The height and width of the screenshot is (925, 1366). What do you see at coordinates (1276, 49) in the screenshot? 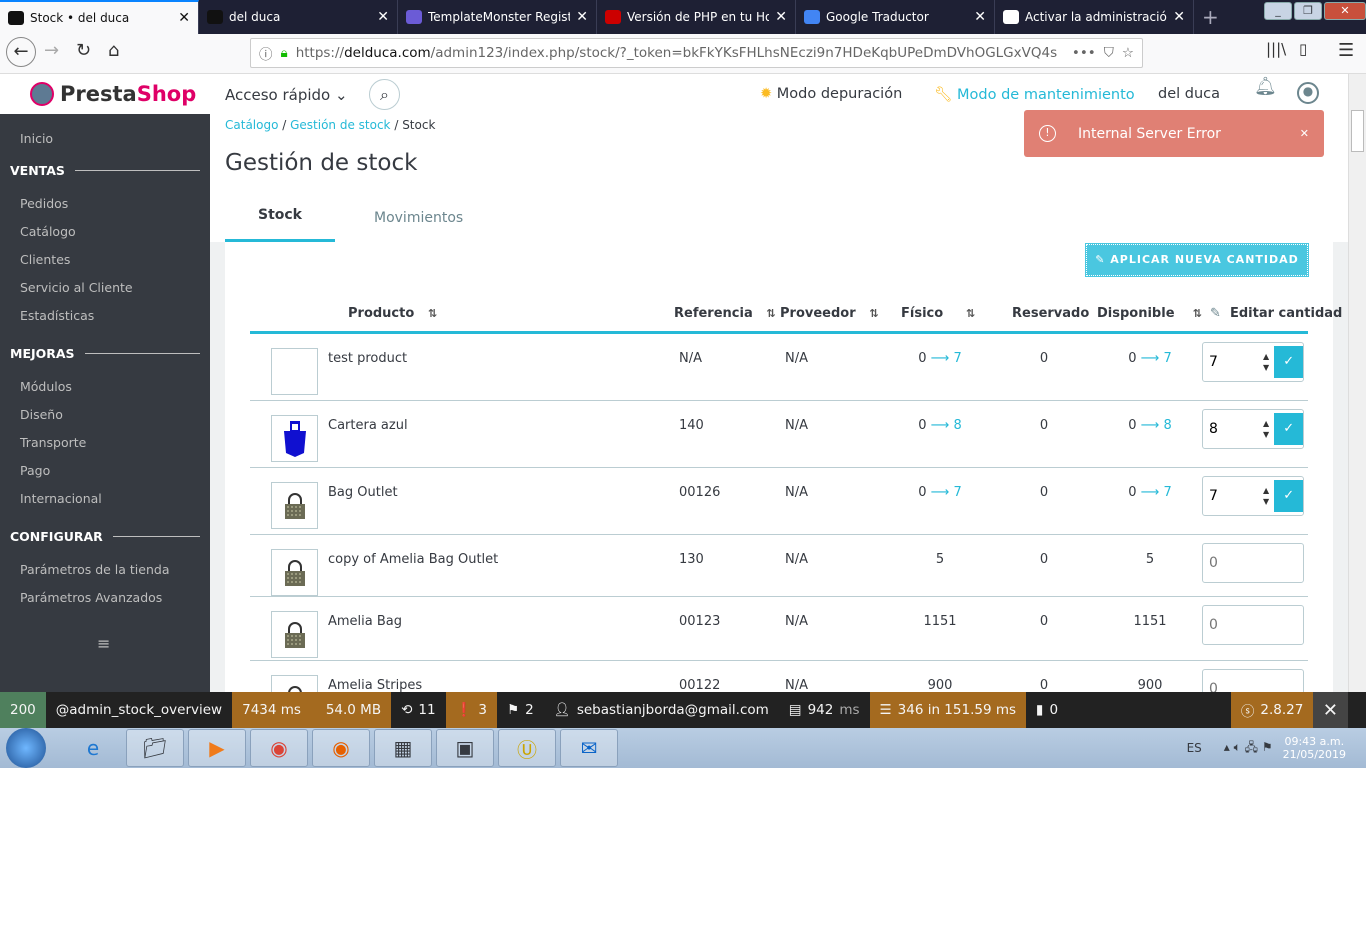
I see `library-icon: |||\` at bounding box center [1276, 49].